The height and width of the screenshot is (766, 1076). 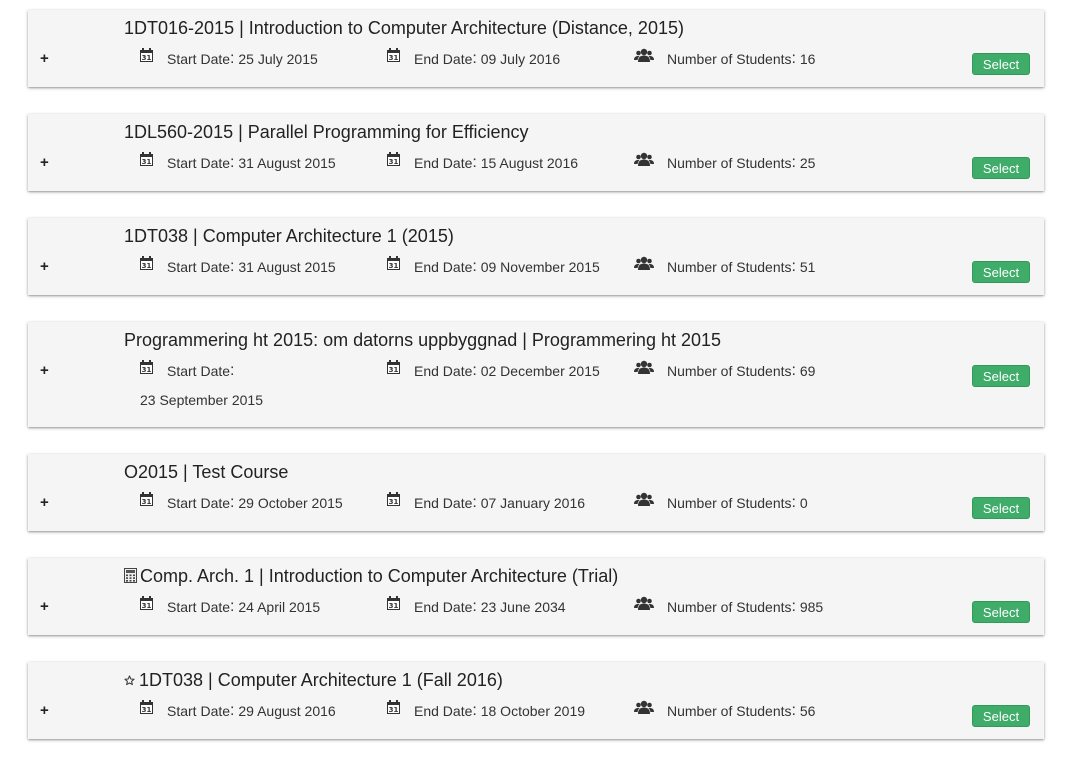 I want to click on start-date-value: 29 October 2015, so click(x=290, y=503).